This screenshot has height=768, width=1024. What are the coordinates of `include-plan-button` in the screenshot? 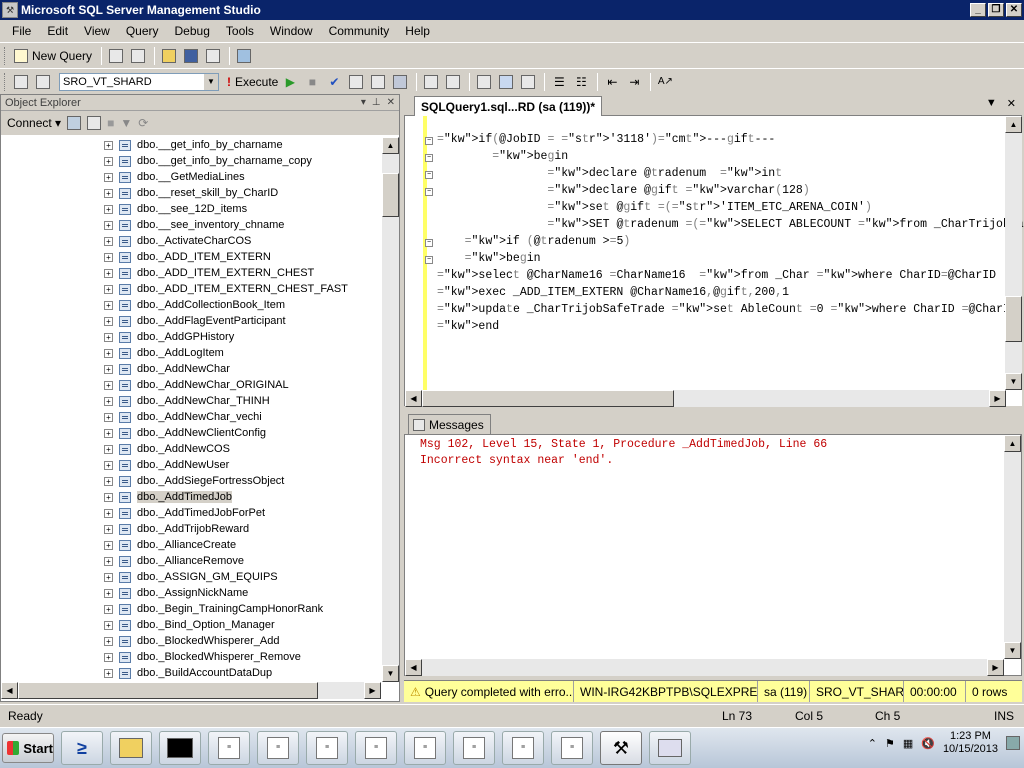 It's located at (431, 82).